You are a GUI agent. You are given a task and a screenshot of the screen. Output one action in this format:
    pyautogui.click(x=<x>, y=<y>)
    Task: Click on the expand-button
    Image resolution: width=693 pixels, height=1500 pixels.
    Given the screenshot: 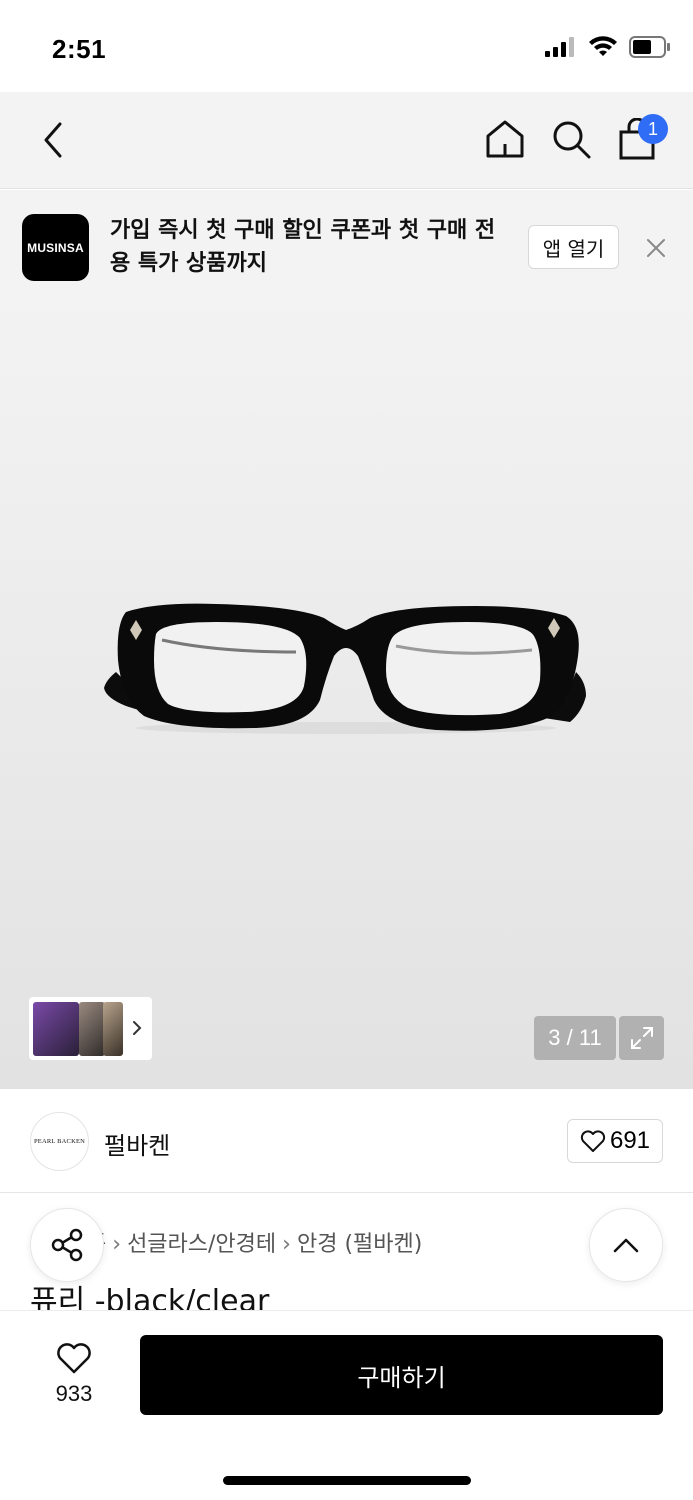 What is the action you would take?
    pyautogui.click(x=641, y=1038)
    